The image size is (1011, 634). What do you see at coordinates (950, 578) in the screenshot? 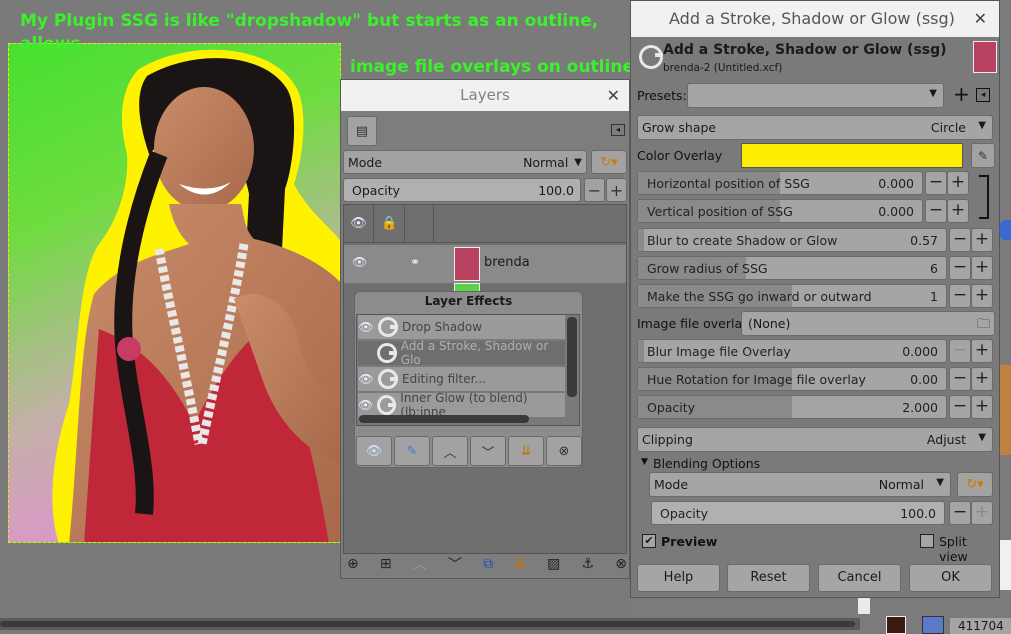
I see `ok-button: OK` at bounding box center [950, 578].